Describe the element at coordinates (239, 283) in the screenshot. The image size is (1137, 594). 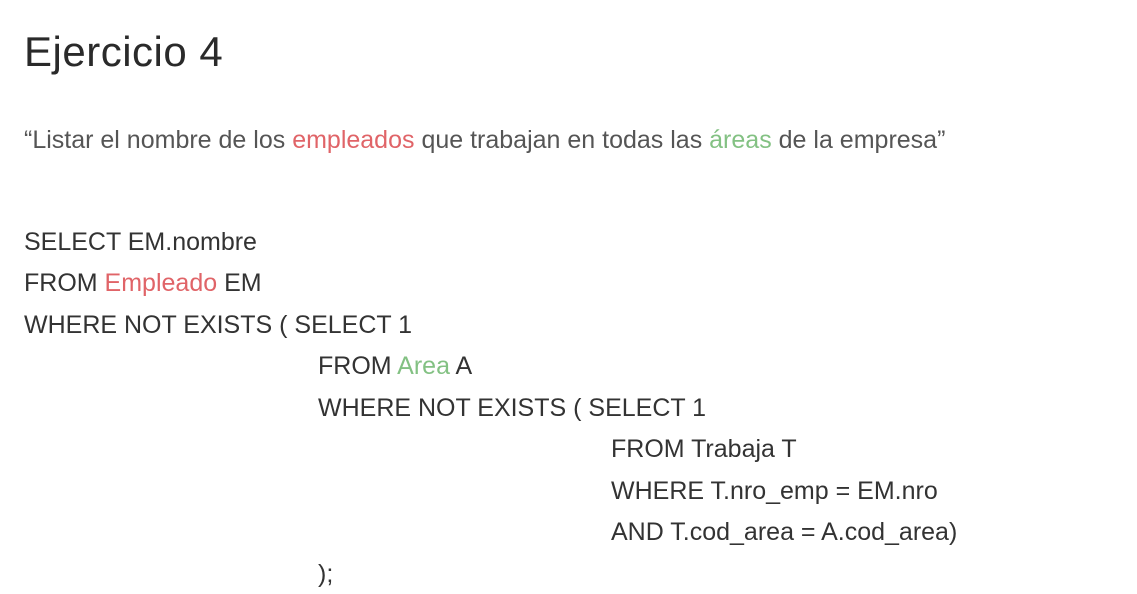
I see `sql-alias-em: EM` at that location.